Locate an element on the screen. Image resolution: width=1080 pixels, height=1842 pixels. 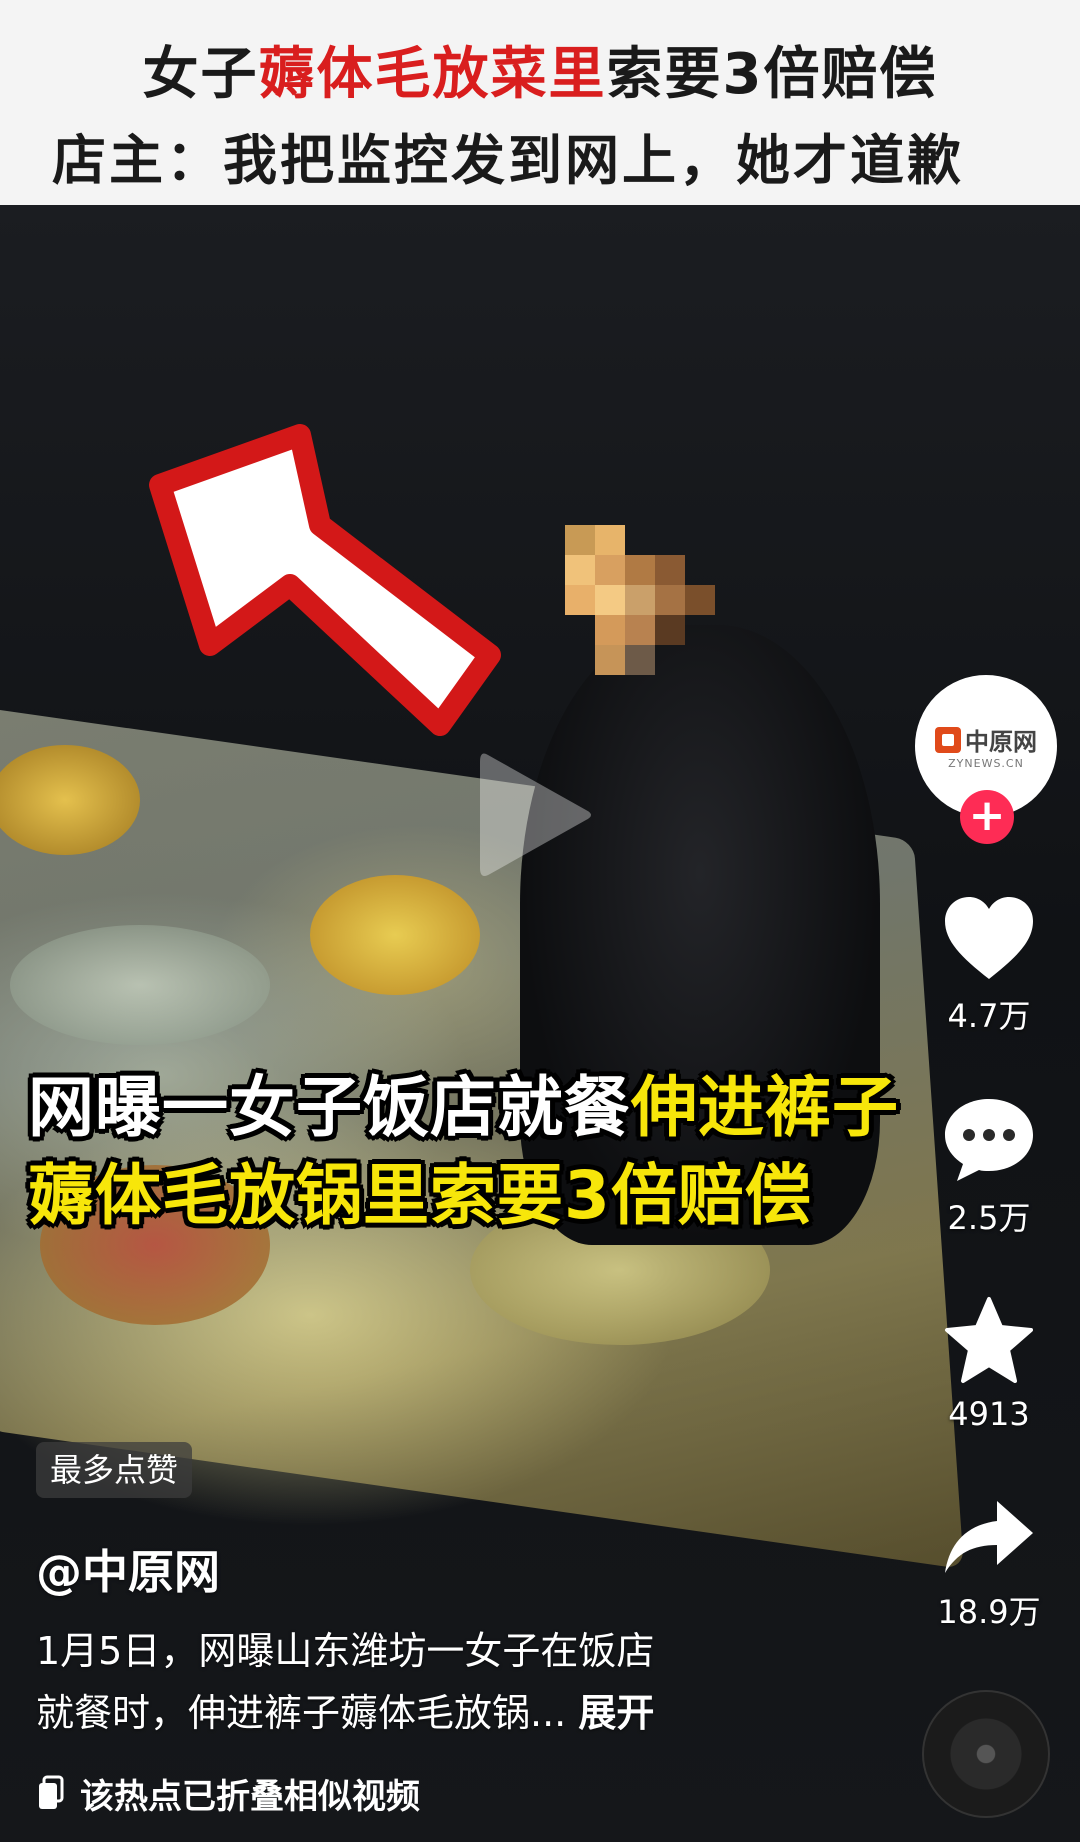
expand-link: 展开 is located at coordinates (616, 1713).